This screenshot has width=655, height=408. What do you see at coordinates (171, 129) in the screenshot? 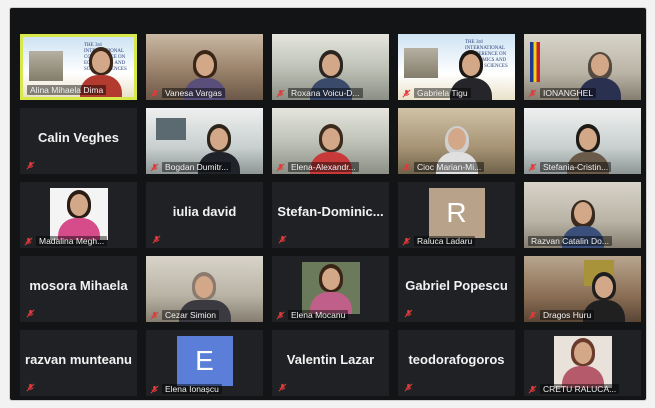
I see `wall-picture` at bounding box center [171, 129].